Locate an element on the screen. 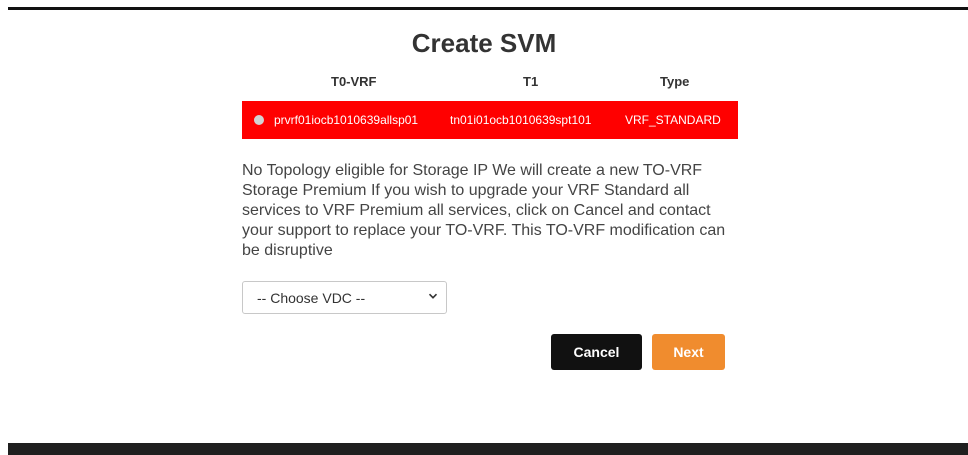 This screenshot has width=968, height=455. row-radio-button is located at coordinates (259, 120).